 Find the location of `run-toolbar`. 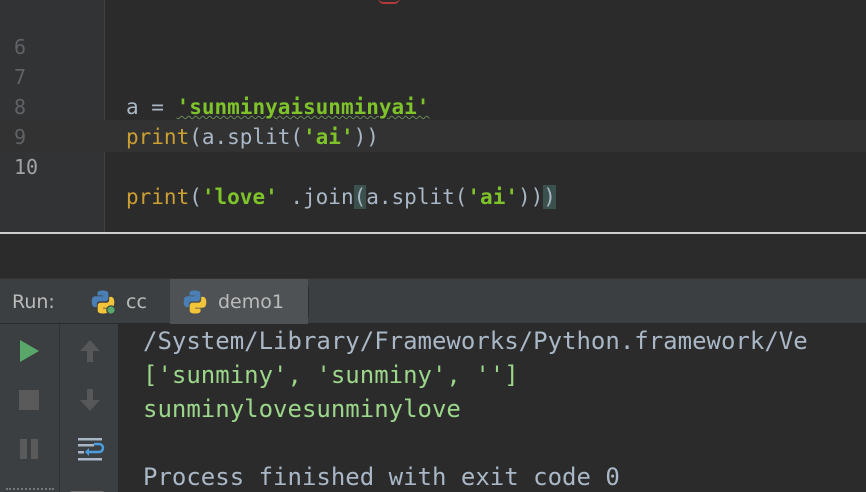

run-toolbar is located at coordinates (59, 408).